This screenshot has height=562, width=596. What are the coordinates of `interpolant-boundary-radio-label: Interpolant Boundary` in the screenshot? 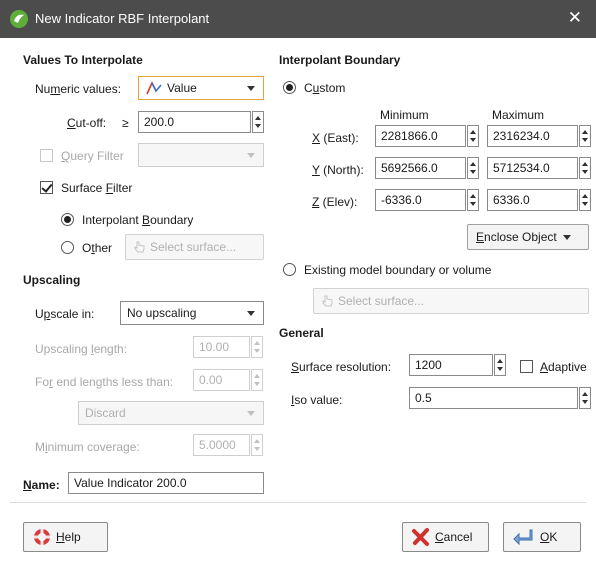 It's located at (138, 220).